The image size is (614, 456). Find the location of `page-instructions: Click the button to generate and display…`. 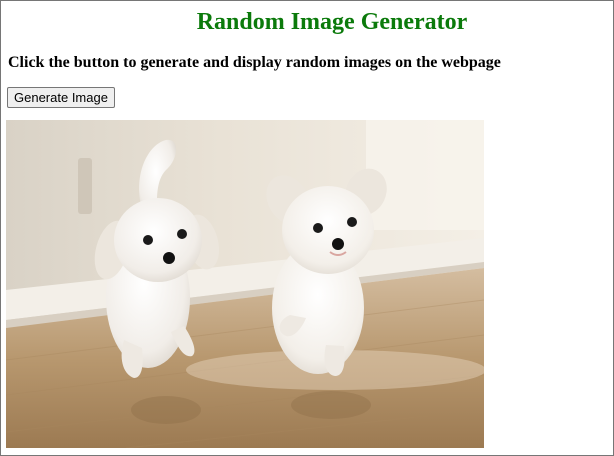

page-instructions: Click the button to generate and display… is located at coordinates (254, 62).